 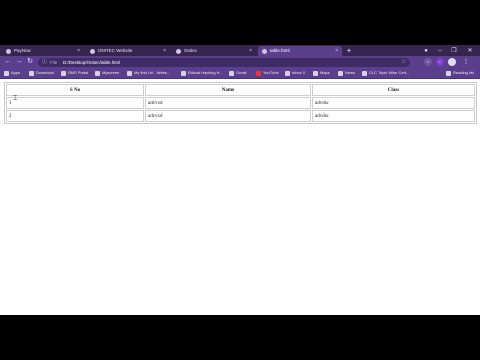 What do you see at coordinates (228, 90) in the screenshot?
I see `column-header-name: Name` at bounding box center [228, 90].